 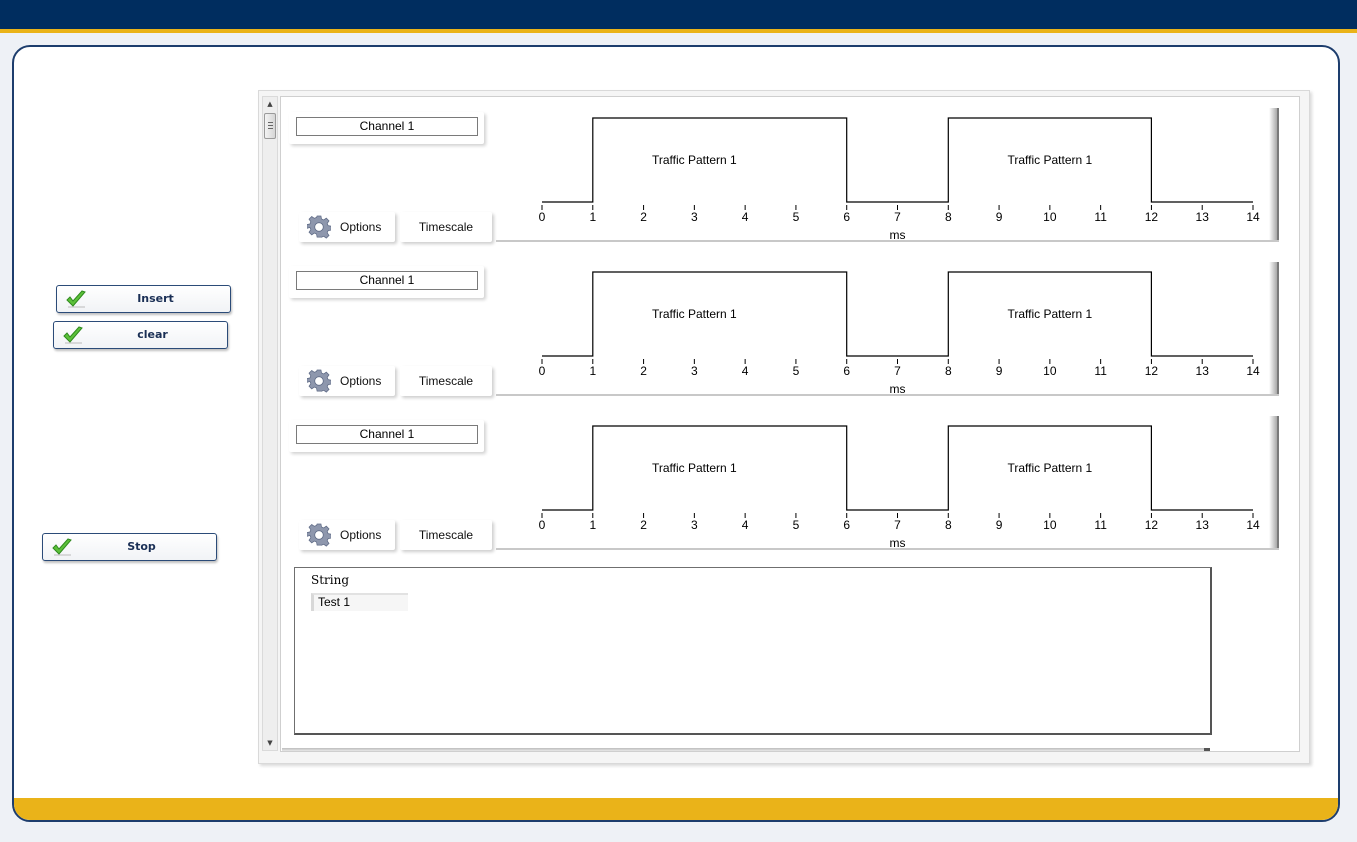 What do you see at coordinates (270, 423) in the screenshot?
I see `vertical-scrollbar: ▲ ▼` at bounding box center [270, 423].